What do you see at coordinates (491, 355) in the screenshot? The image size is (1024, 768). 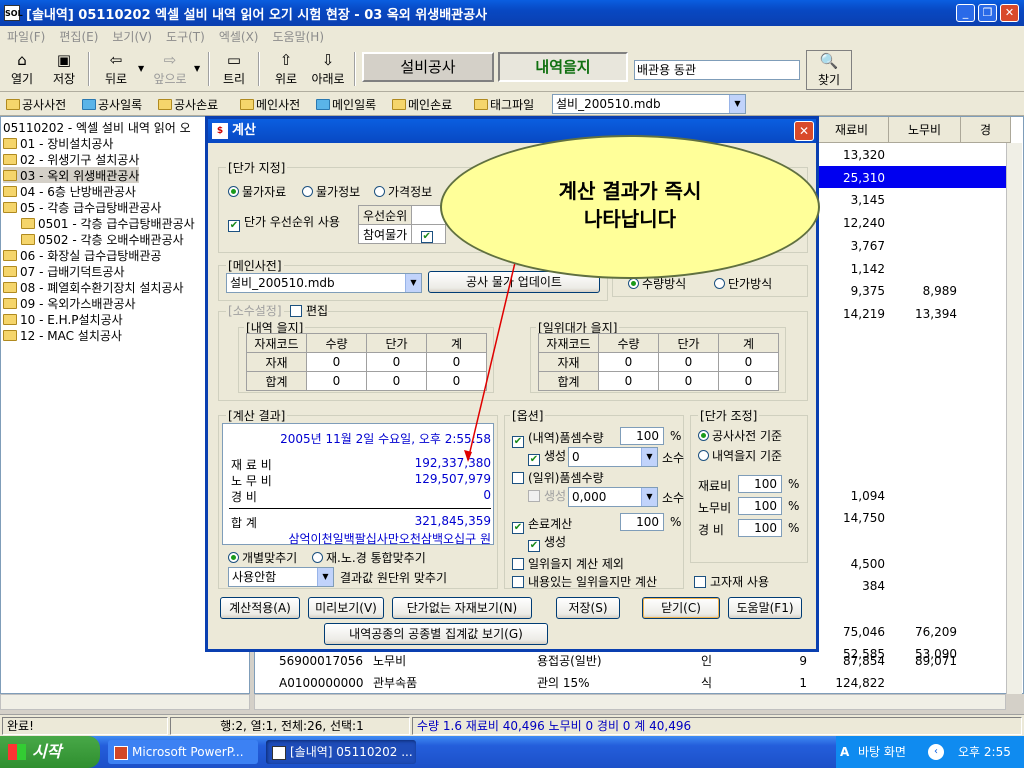 I see `callout-arrow` at bounding box center [491, 355].